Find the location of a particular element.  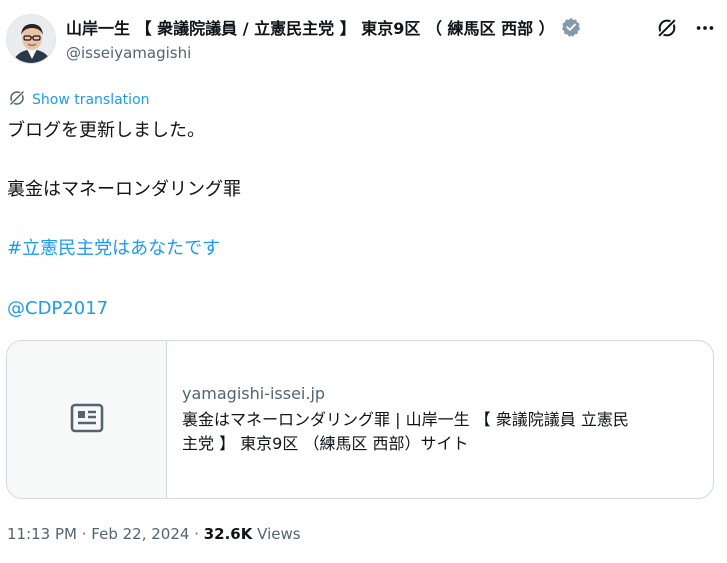

views-label: Views is located at coordinates (276, 534).